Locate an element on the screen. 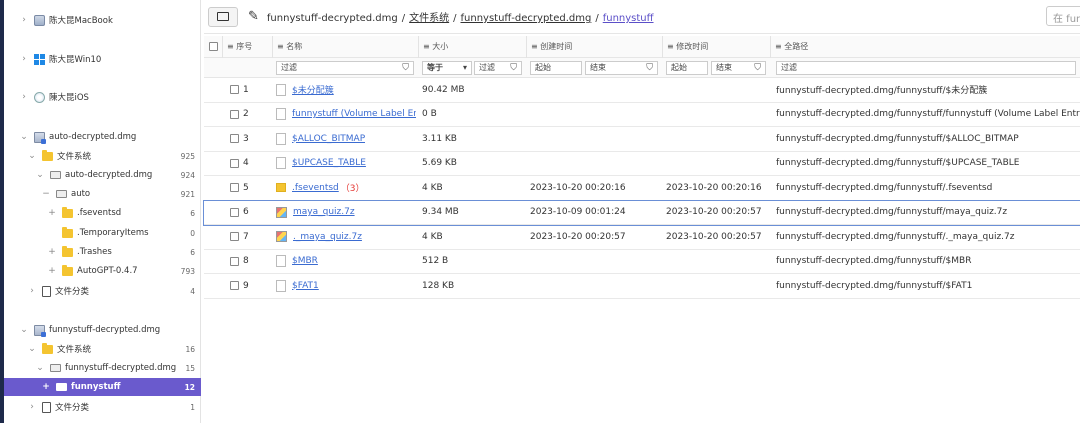 The width and height of the screenshot is (1080, 423). tree-node-ios: › 陳大昆iOS is located at coordinates (102, 97).